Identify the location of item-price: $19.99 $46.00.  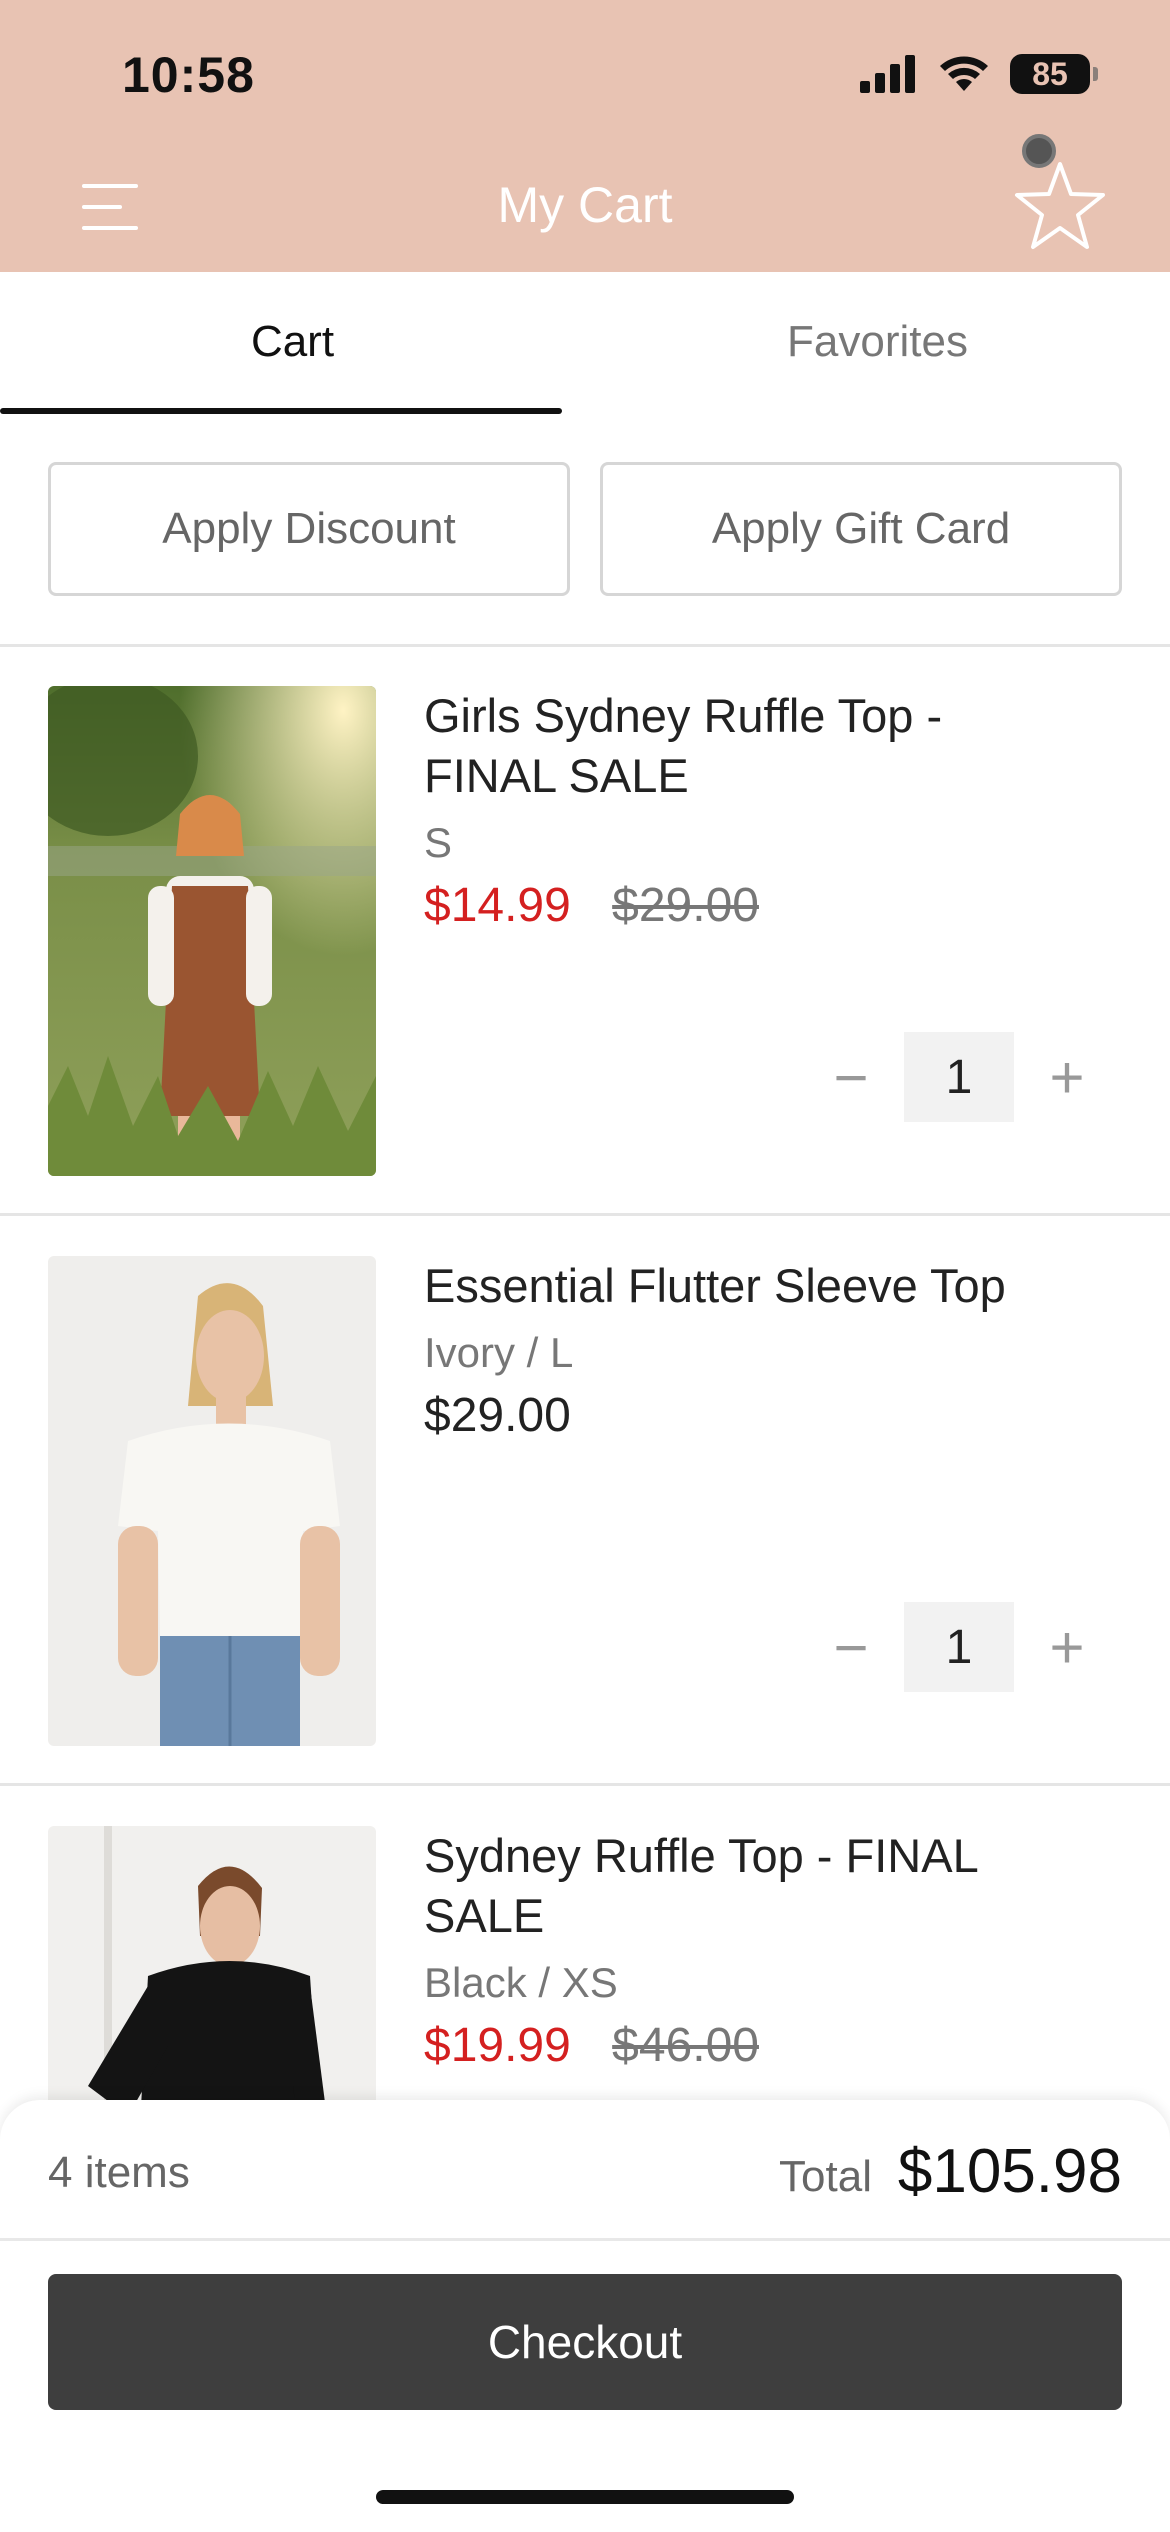
(754, 2046).